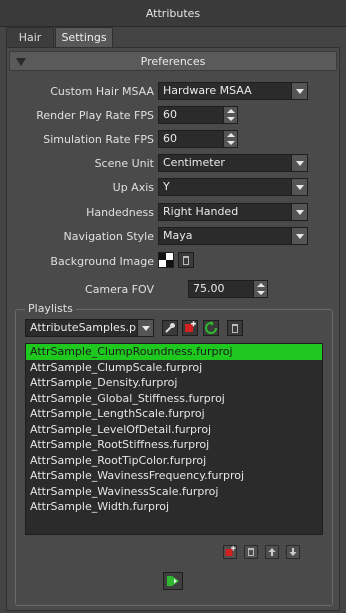 The image size is (346, 613). Describe the element at coordinates (30, 37) in the screenshot. I see `tab-hair: Hair` at that location.